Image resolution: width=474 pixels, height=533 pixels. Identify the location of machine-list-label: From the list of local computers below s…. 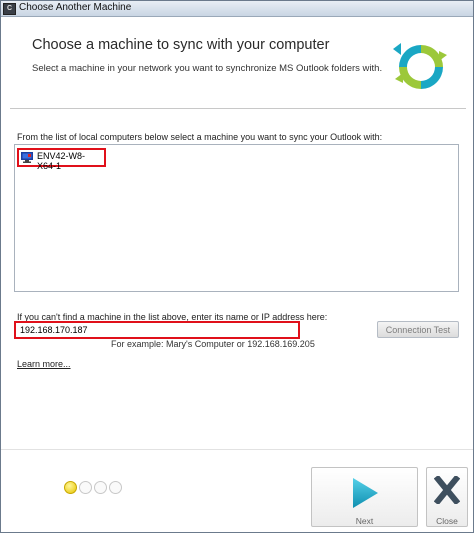
(200, 137).